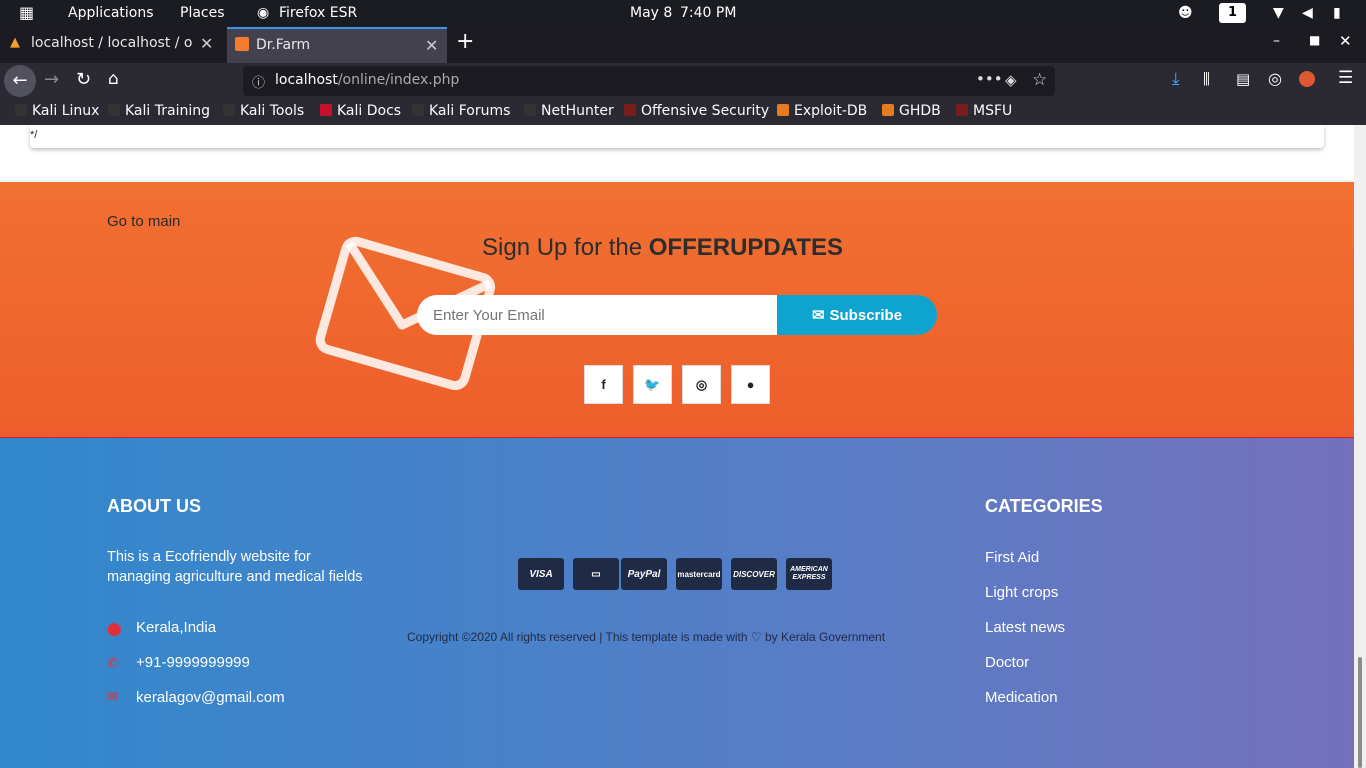 Image resolution: width=1366 pixels, height=768 pixels. I want to click on twitter-icon: 🐦, so click(652, 384).